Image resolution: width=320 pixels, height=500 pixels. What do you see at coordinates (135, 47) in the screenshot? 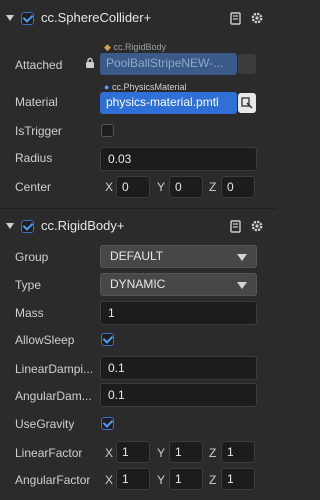
I see `attached-type-label: ◆ cc.RigidBody` at bounding box center [135, 47].